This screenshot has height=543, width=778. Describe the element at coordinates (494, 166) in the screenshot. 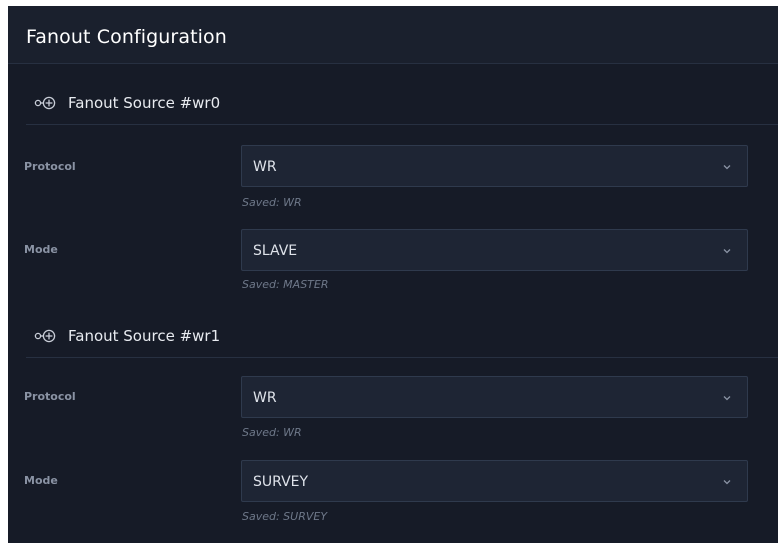

I see `protocol-select-wr0: WR` at that location.